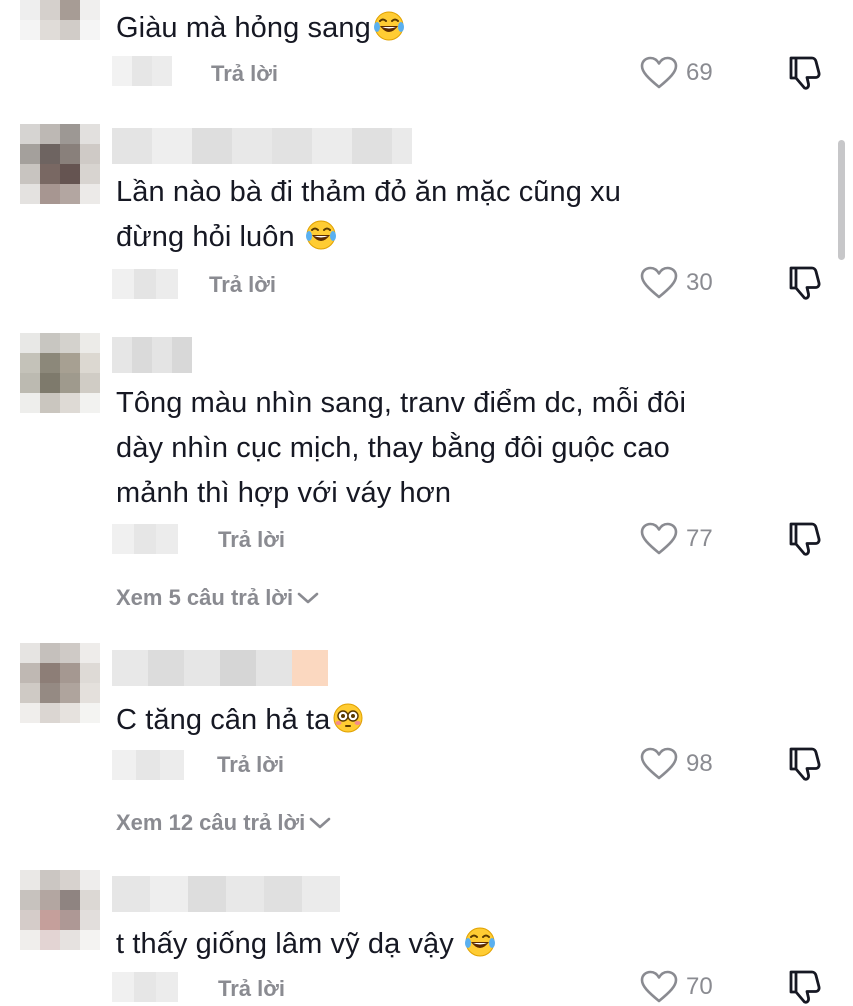  I want to click on like-button: 98, so click(676, 764).